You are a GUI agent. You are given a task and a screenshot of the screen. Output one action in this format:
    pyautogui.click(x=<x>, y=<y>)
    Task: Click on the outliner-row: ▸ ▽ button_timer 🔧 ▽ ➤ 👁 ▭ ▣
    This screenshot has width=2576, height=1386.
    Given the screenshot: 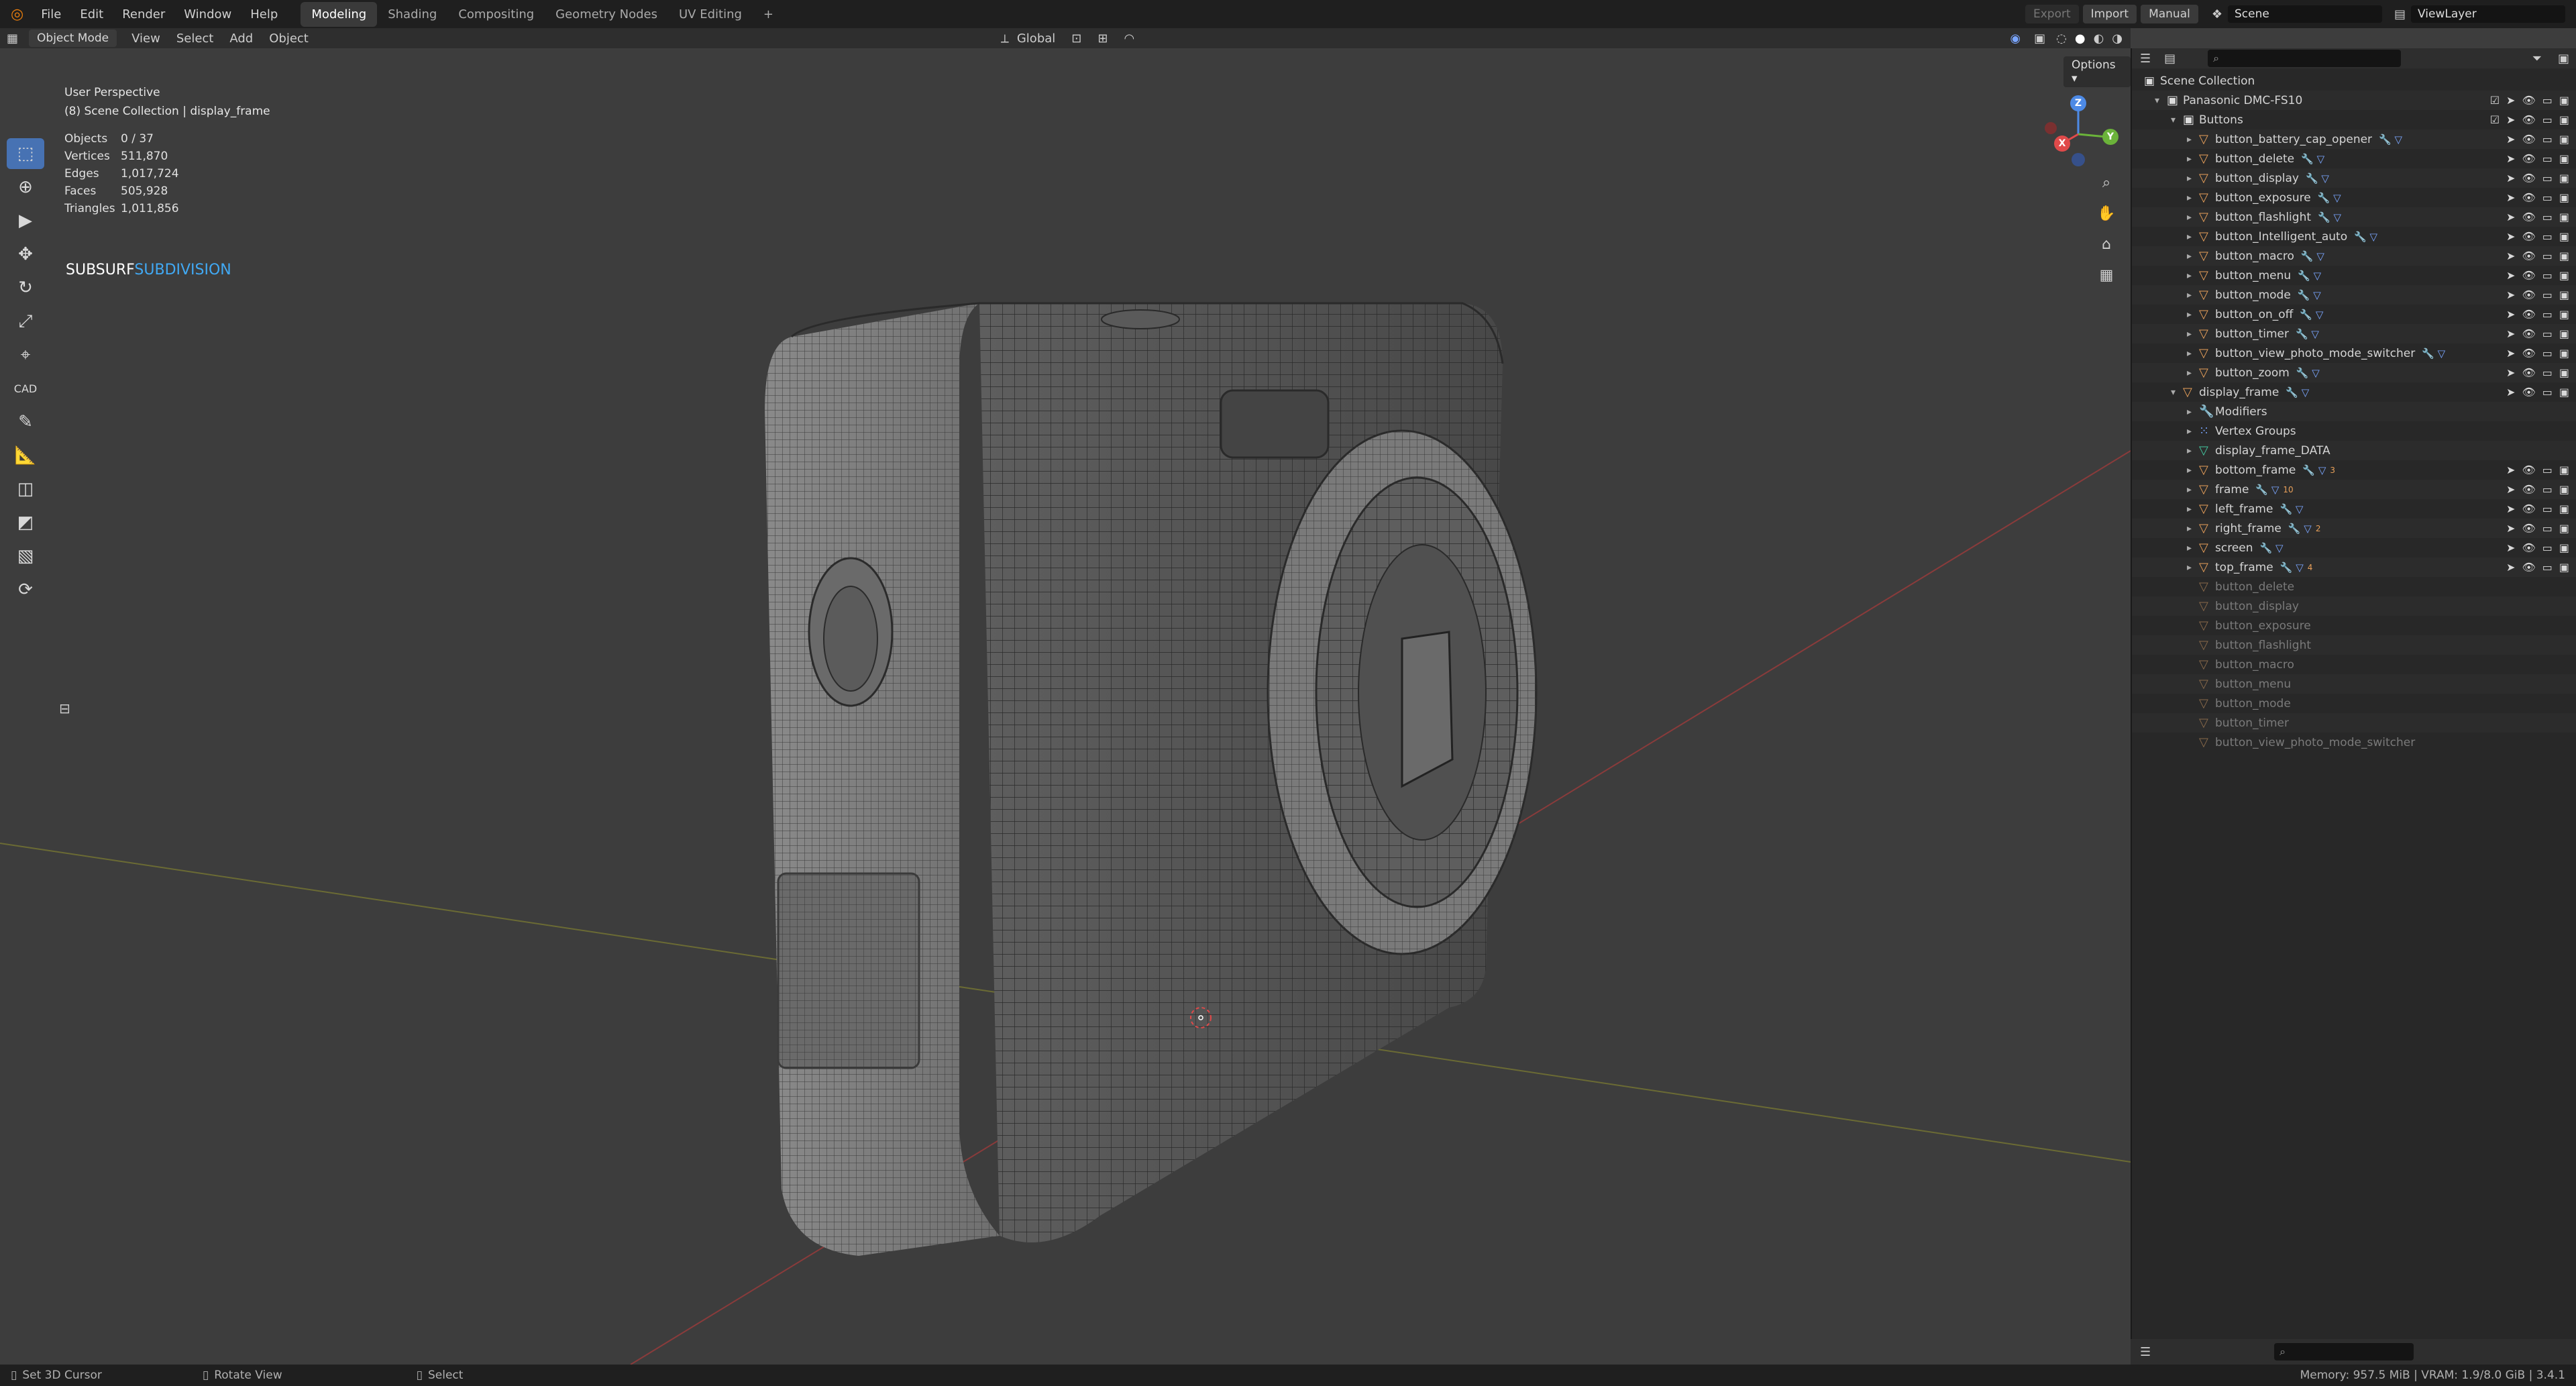 What is the action you would take?
    pyautogui.click(x=2354, y=333)
    